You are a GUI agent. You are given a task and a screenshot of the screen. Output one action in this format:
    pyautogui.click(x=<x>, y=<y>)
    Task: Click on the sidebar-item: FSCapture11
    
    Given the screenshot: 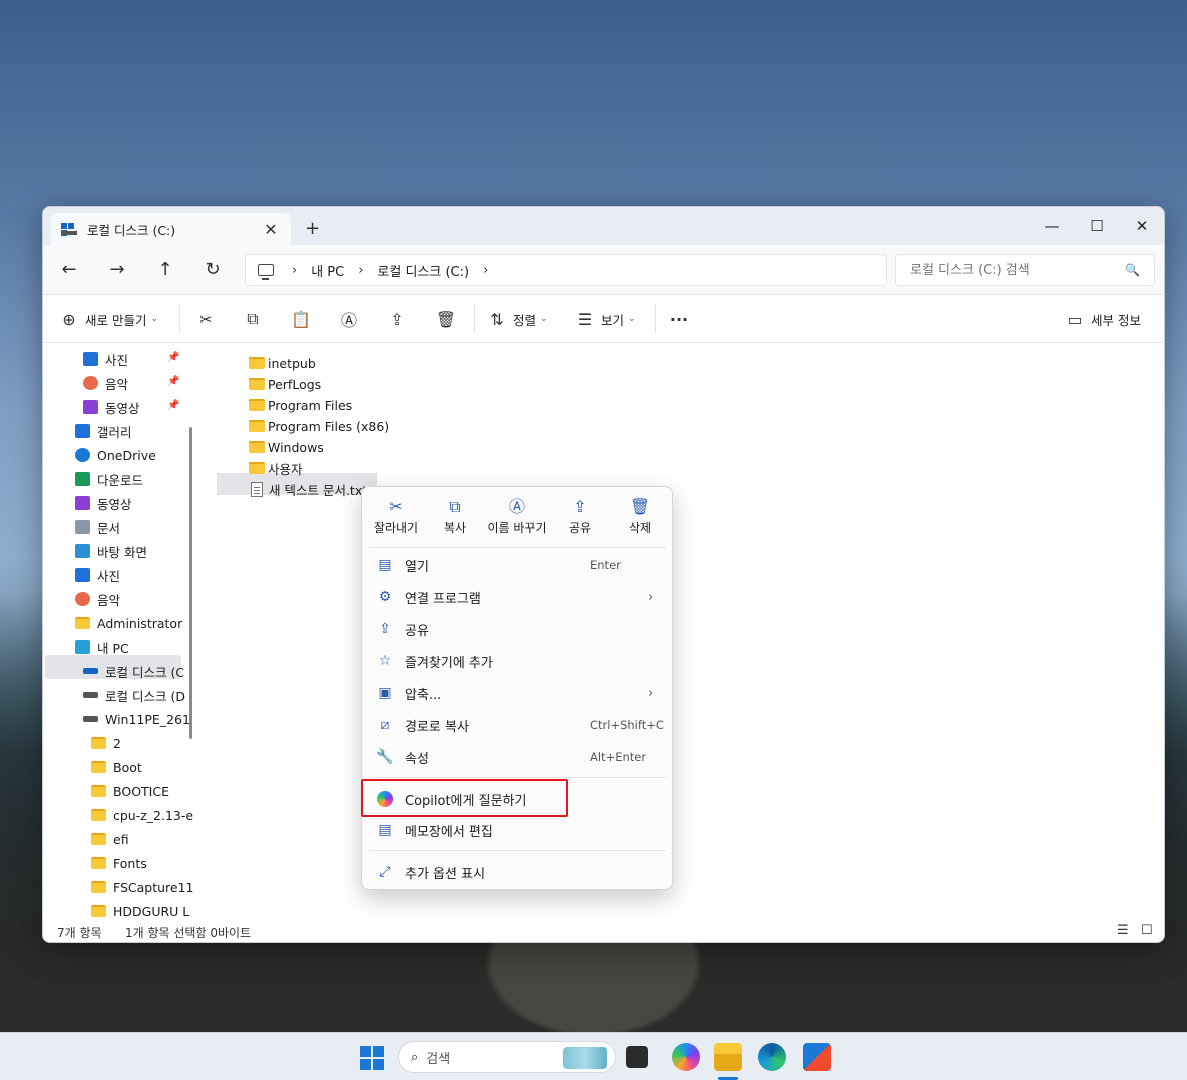 What is the action you would take?
    pyautogui.click(x=142, y=887)
    